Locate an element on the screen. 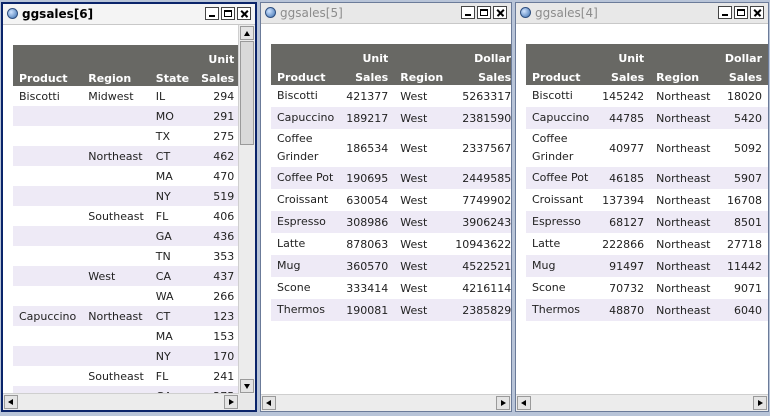 Image resolution: width=770 pixels, height=416 pixels. titlebar: ggsales[6] is located at coordinates (129, 14).